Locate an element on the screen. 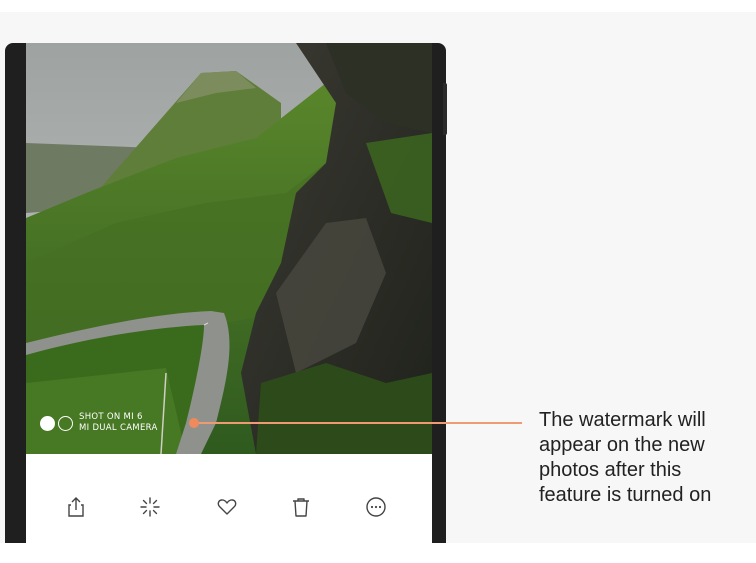 The image size is (756, 563). callout-line is located at coordinates (358, 423).